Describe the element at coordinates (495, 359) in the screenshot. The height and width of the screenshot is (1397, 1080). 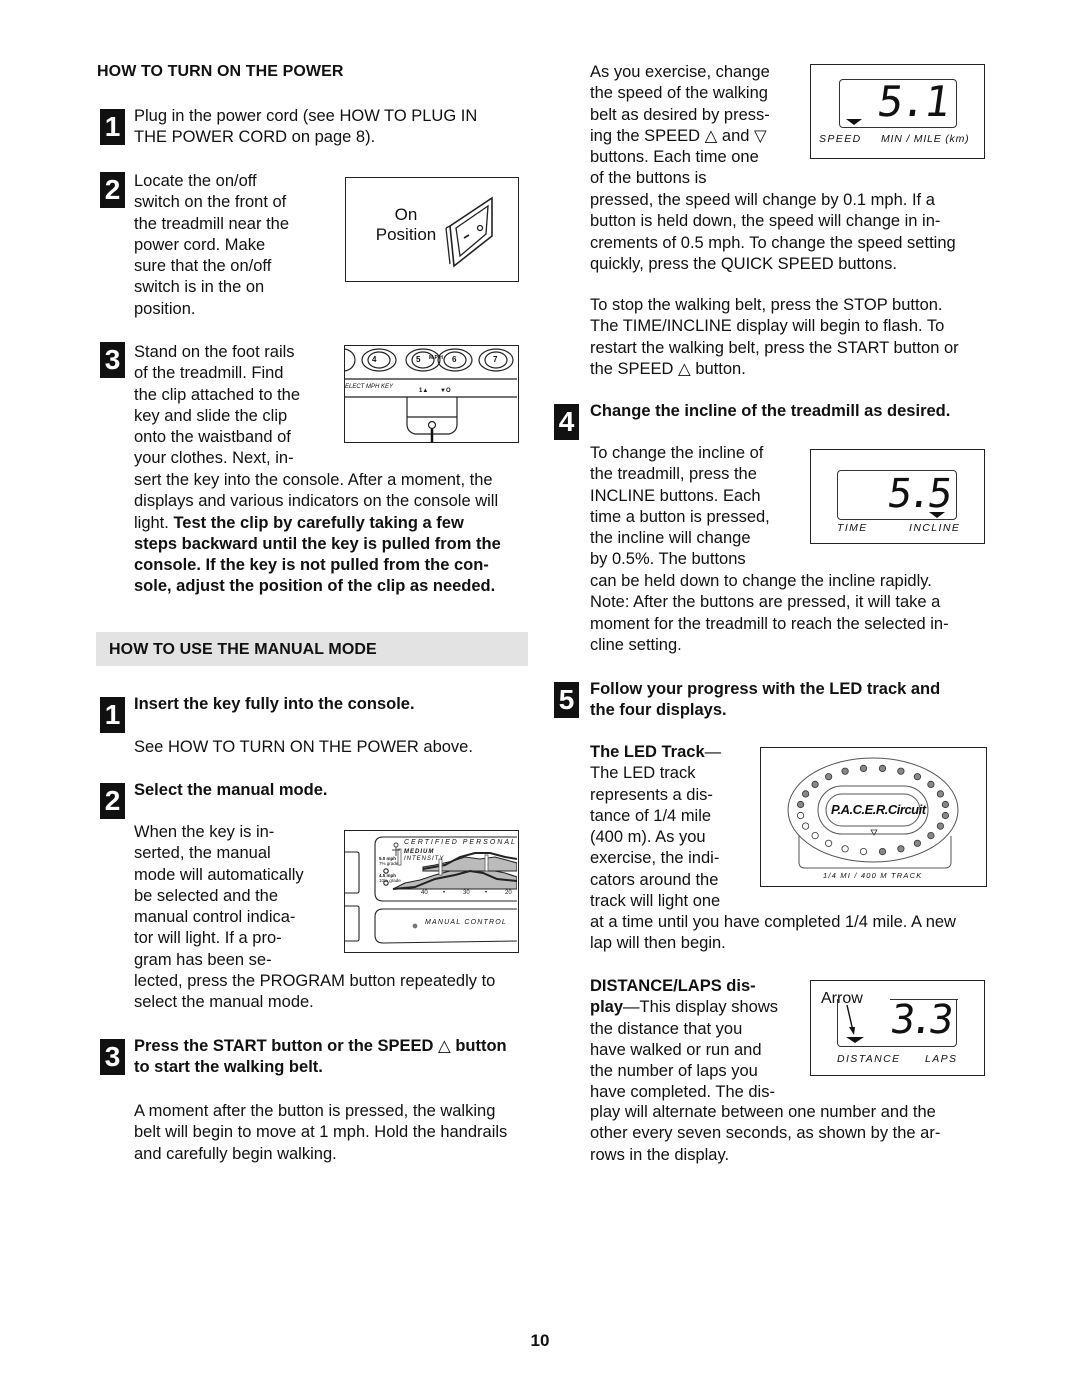
I see `mph-key-7: 7` at that location.